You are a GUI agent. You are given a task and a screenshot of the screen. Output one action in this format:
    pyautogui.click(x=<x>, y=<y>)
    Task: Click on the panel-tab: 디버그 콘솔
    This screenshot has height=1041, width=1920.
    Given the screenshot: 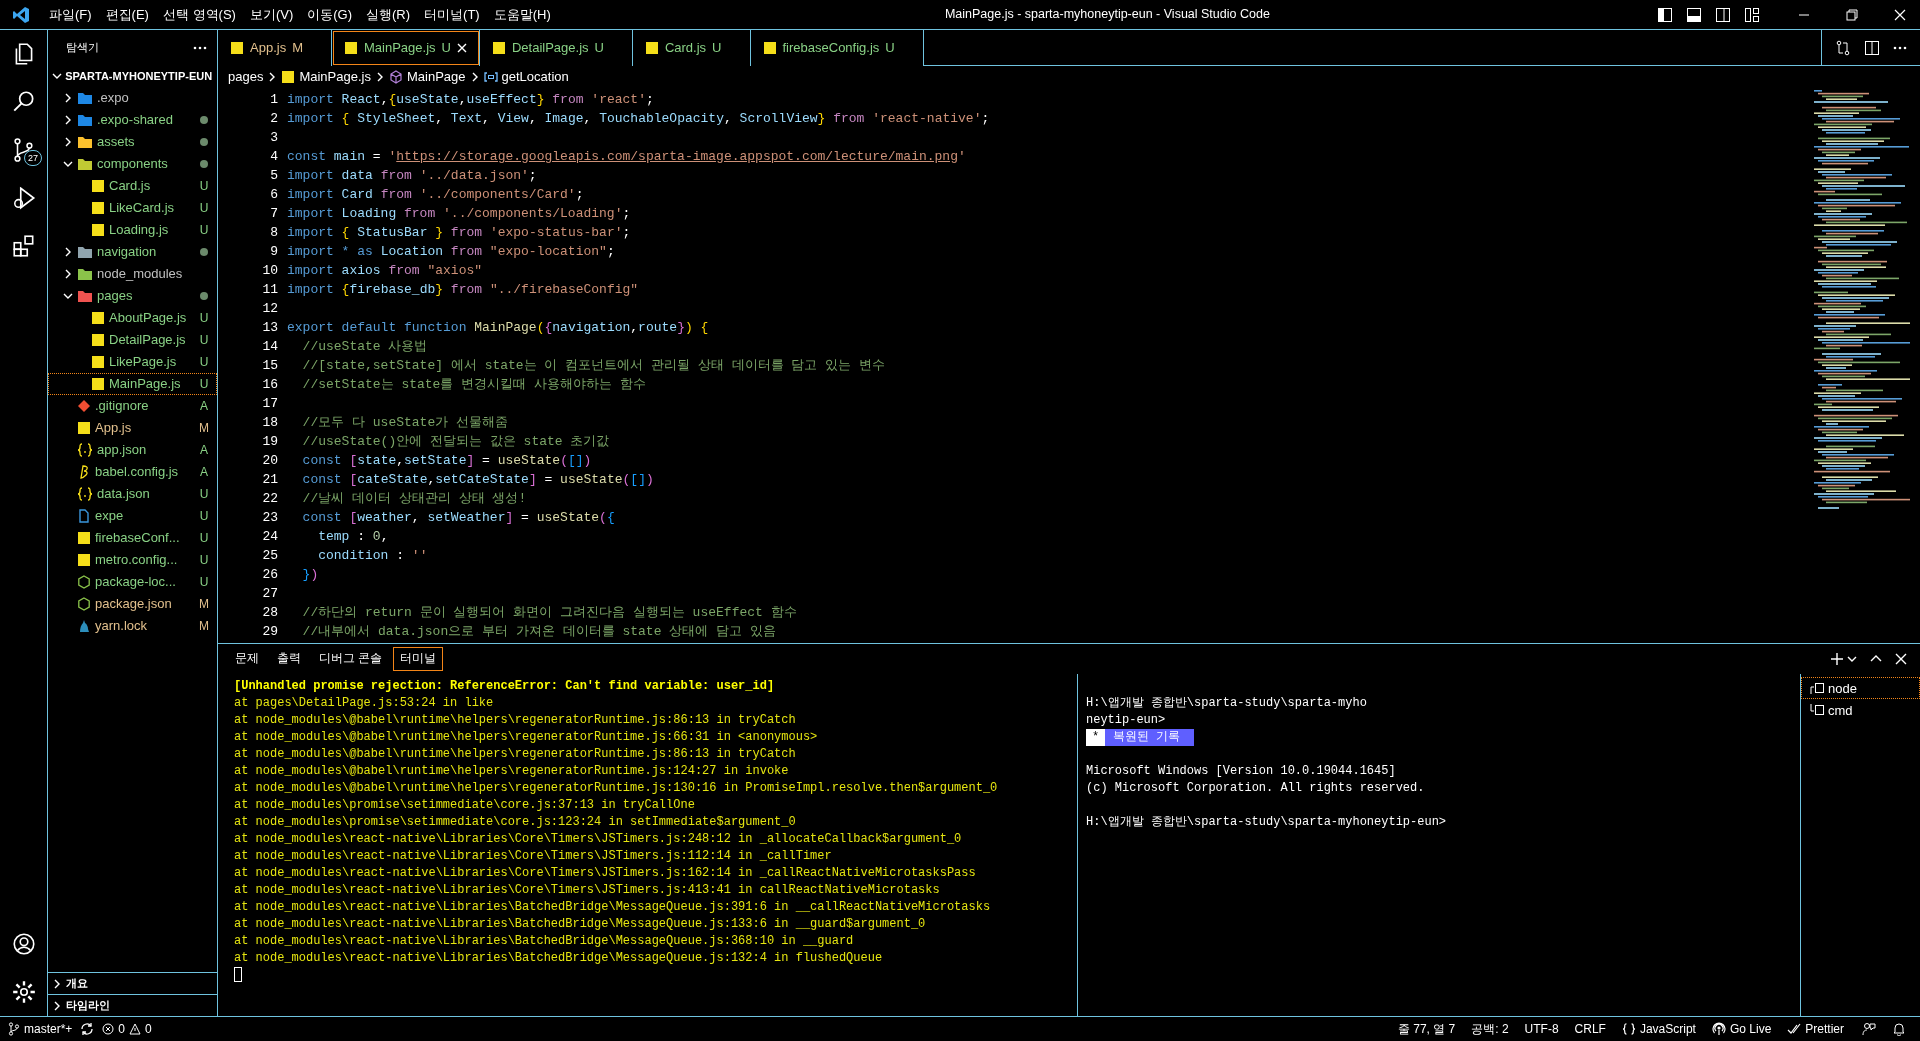 What is the action you would take?
    pyautogui.click(x=351, y=659)
    